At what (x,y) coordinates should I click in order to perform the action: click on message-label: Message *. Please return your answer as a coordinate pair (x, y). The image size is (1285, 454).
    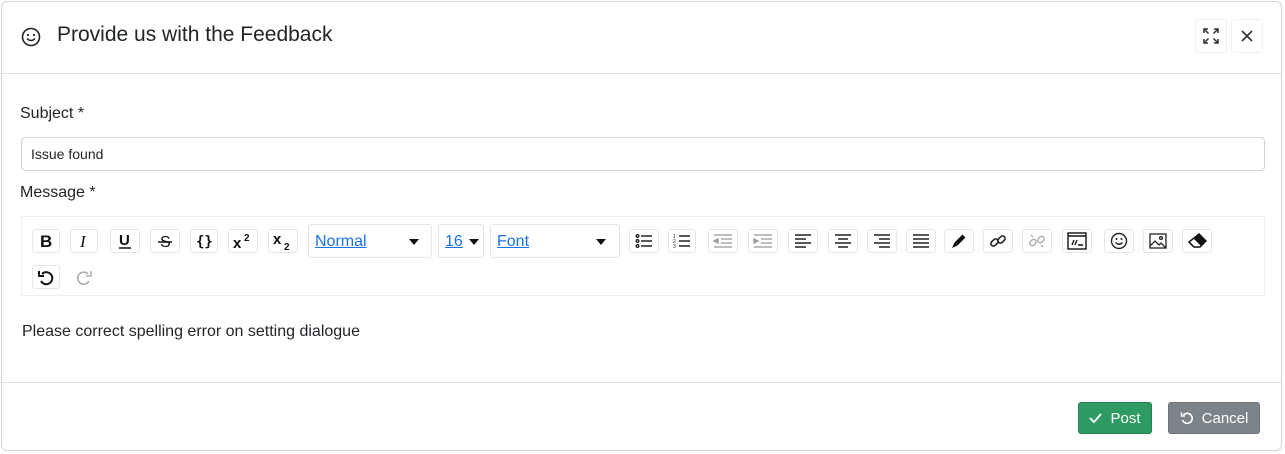
    Looking at the image, I should click on (58, 192).